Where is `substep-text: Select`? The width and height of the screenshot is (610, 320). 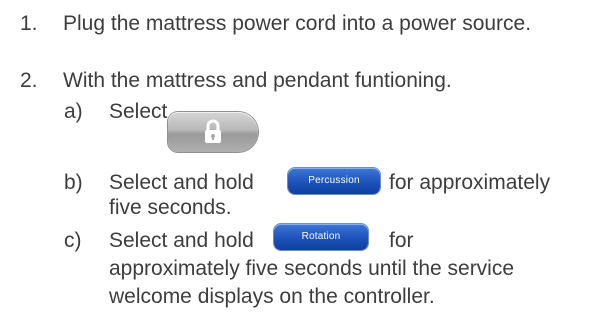 substep-text: Select is located at coordinates (138, 111).